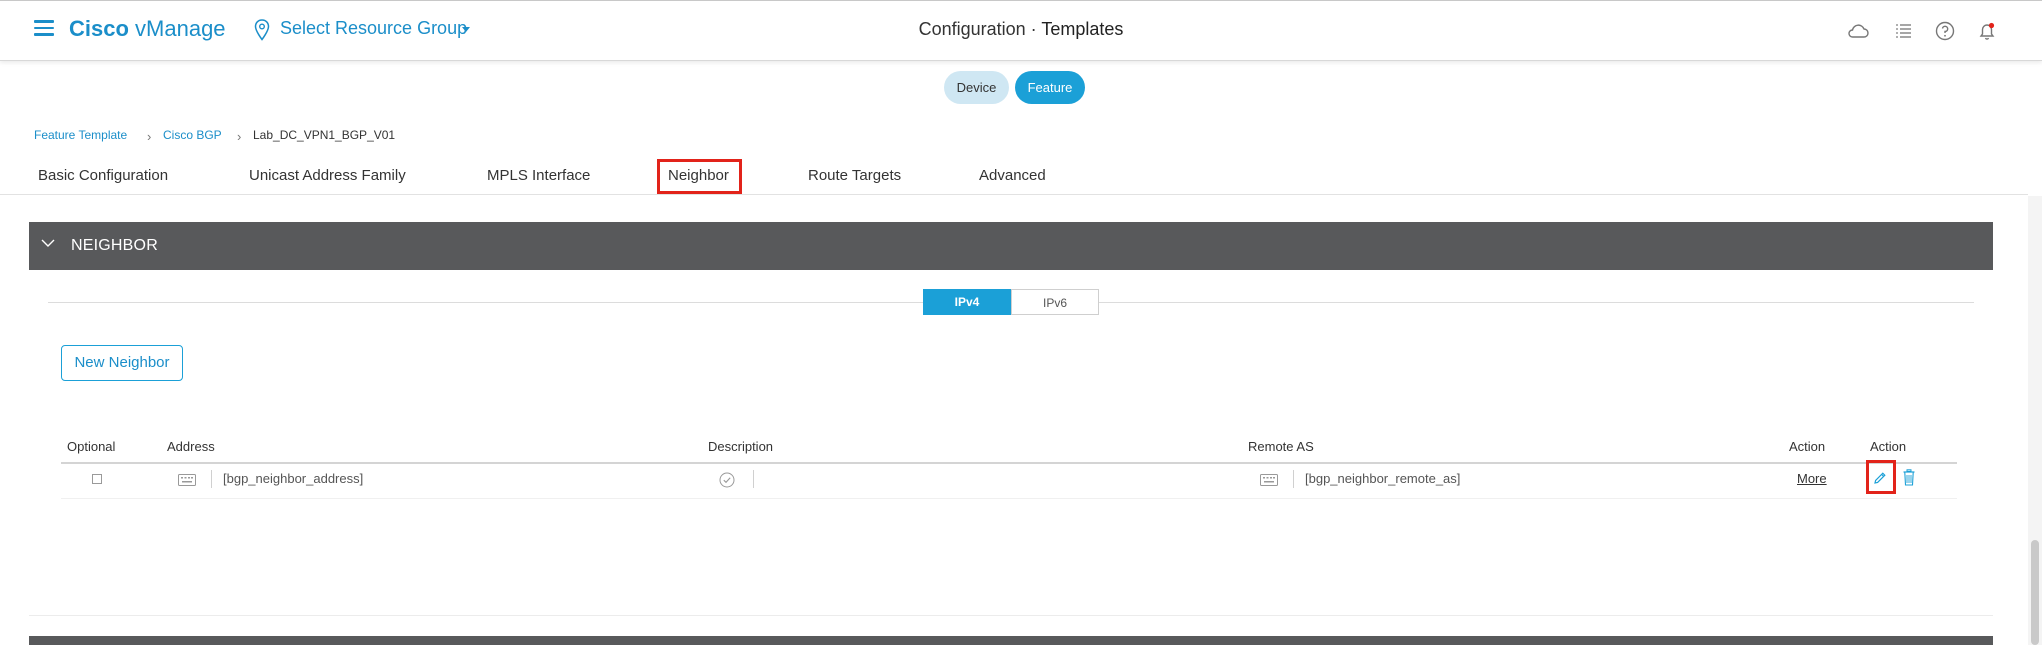 This screenshot has width=2042, height=645. What do you see at coordinates (1021, 0) in the screenshot?
I see `top-border` at bounding box center [1021, 0].